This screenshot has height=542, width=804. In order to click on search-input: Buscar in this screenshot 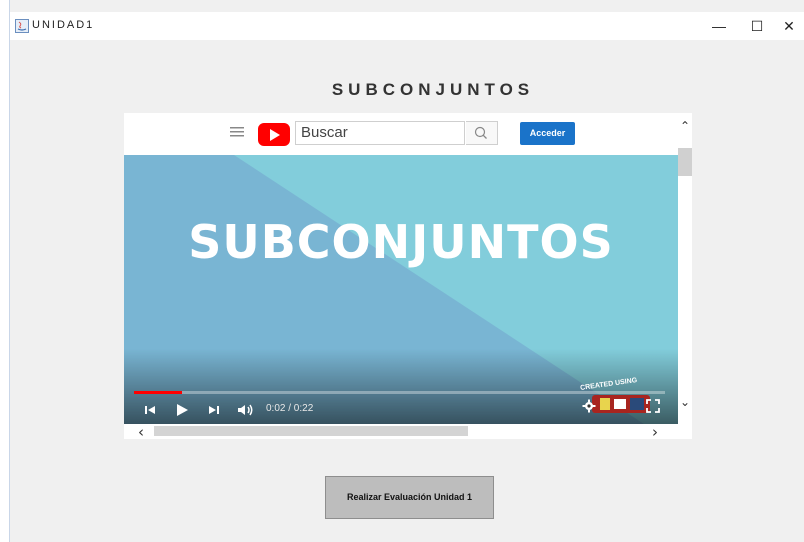, I will do `click(380, 133)`.